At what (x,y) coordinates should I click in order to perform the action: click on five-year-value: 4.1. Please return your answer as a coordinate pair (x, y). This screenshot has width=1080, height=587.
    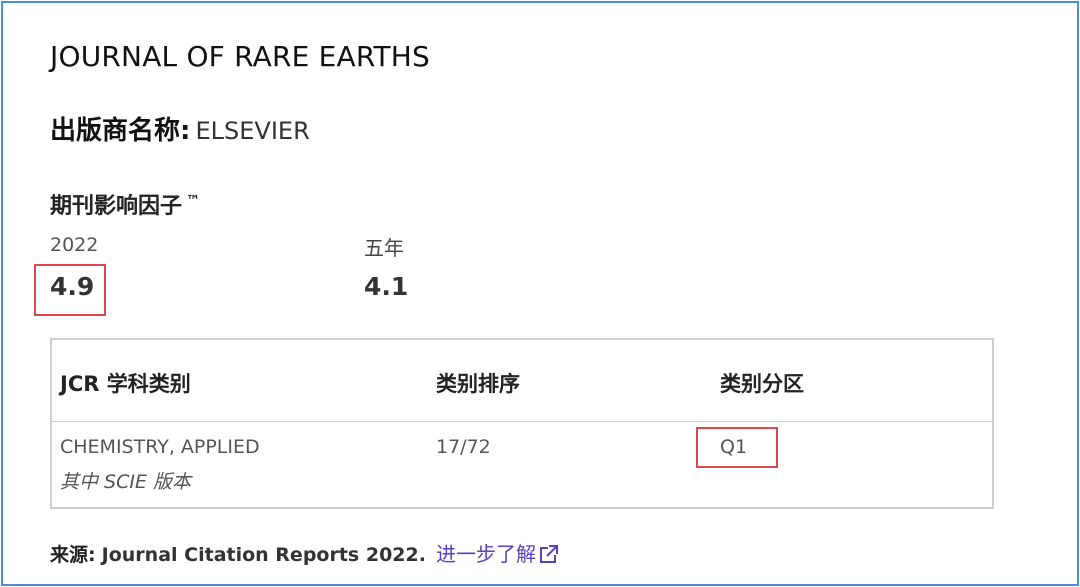
    Looking at the image, I should click on (386, 286).